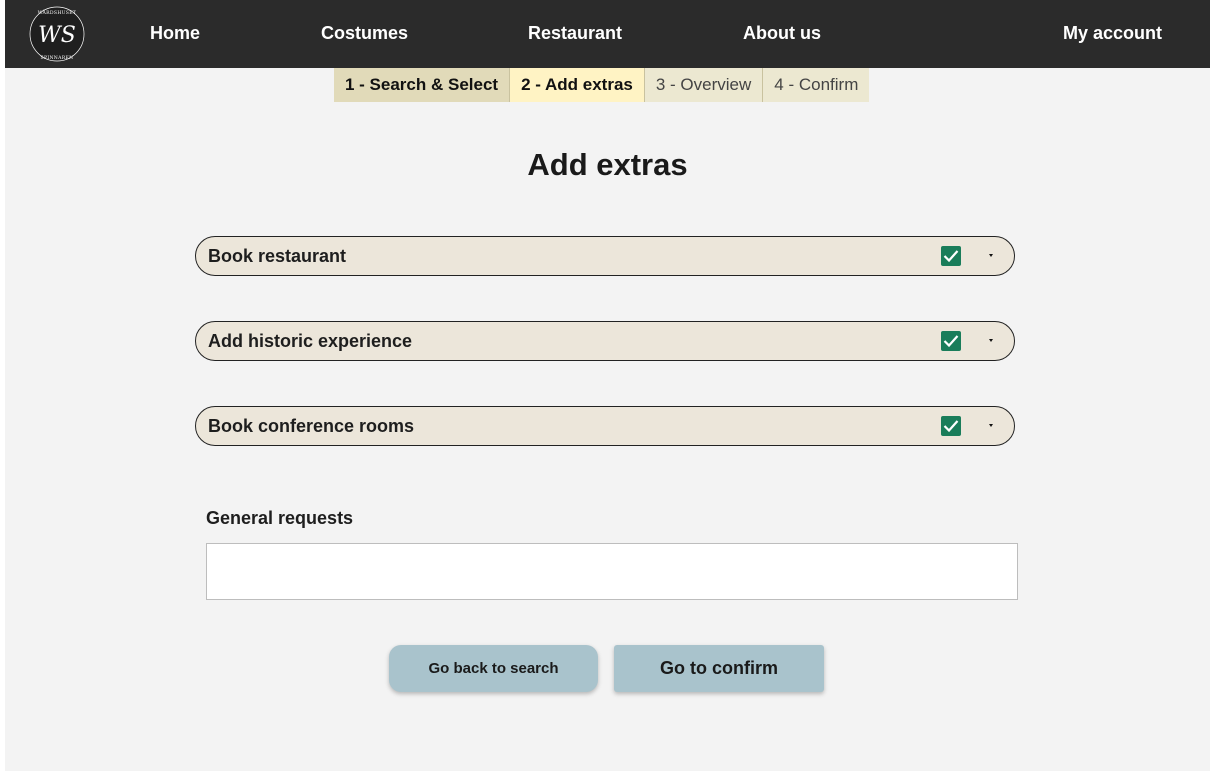  Describe the element at coordinates (493, 668) in the screenshot. I see `go-back-to-search-button: Go back to search` at that location.